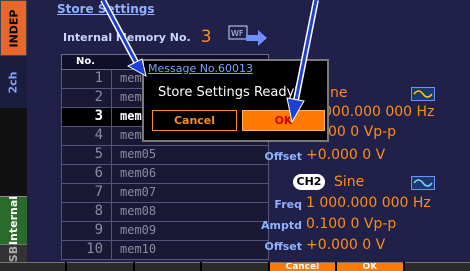 Image resolution: width=470 pixels, height=271 pixels. I want to click on ch2-offset-label: Offset, so click(283, 246).